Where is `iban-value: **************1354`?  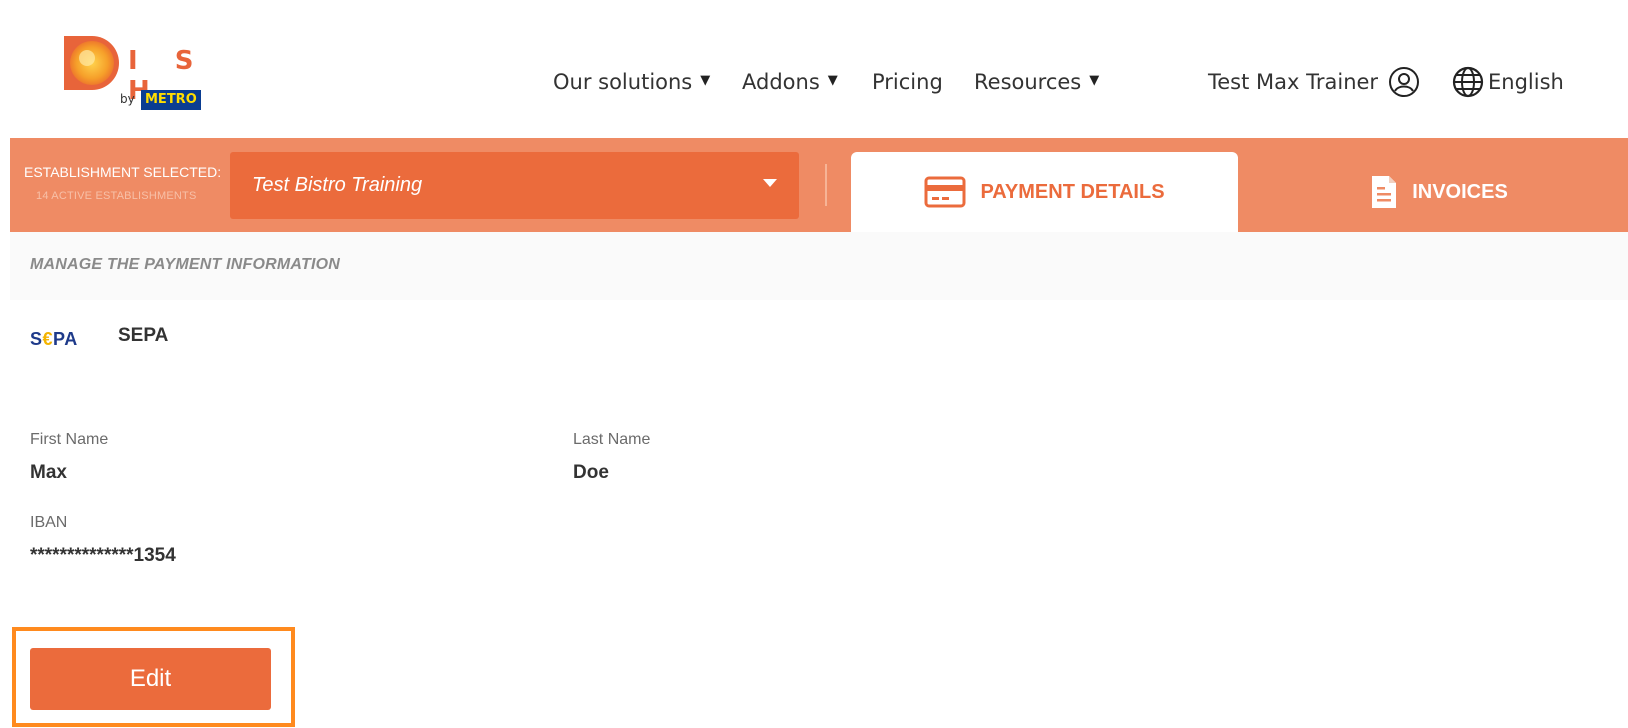
iban-value: **************1354 is located at coordinates (103, 555).